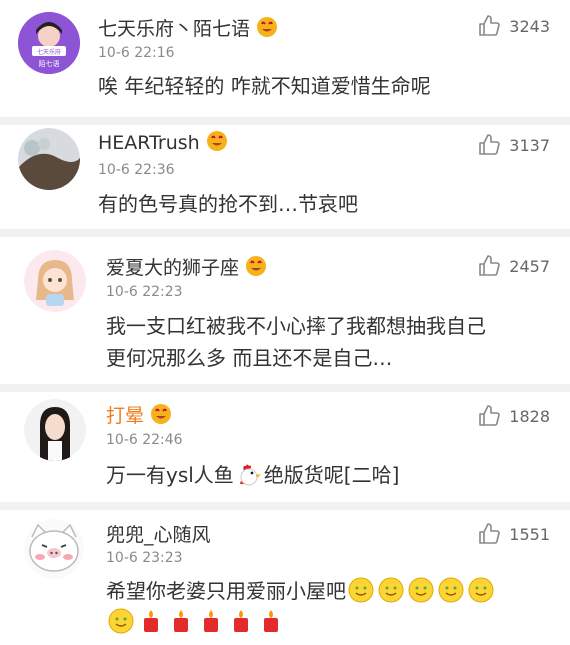  I want to click on like-button: 1551, so click(513, 534).